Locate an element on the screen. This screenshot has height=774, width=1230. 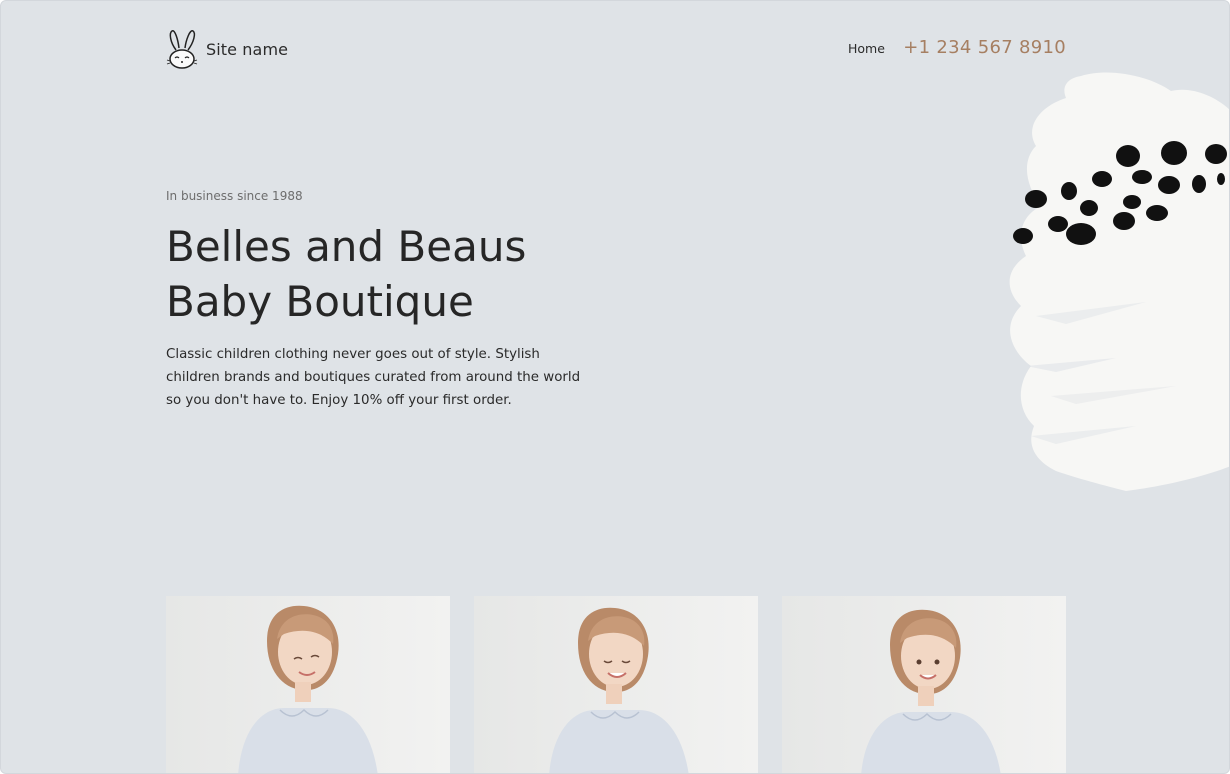
hero-title-line-1: Belles and Beaus is located at coordinates (346, 246).